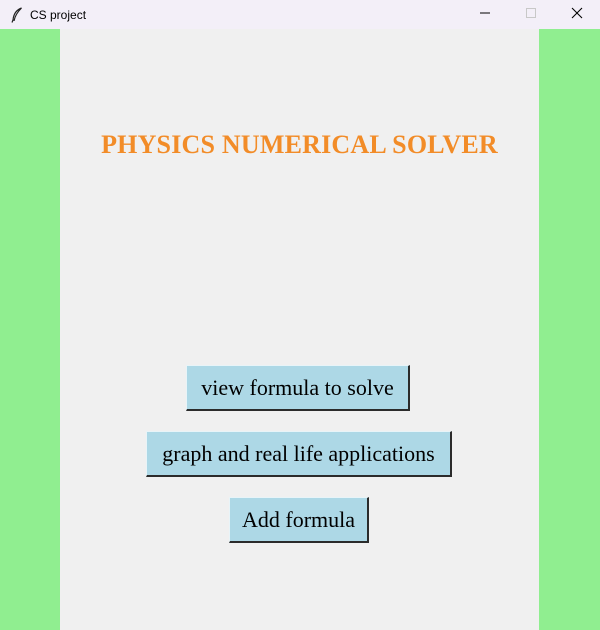  What do you see at coordinates (298, 388) in the screenshot?
I see `view-formula-button: view formula to solve` at bounding box center [298, 388].